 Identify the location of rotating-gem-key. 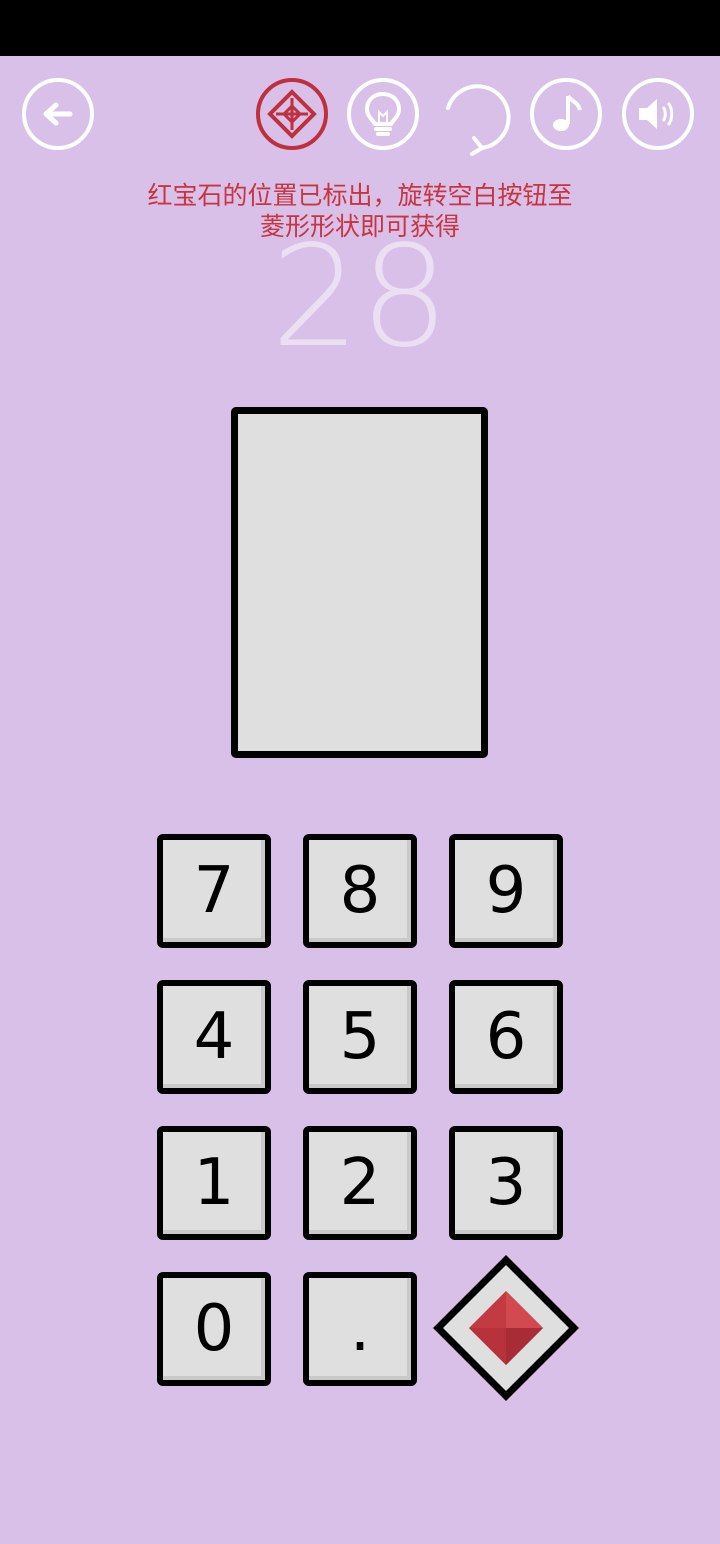
(506, 1328).